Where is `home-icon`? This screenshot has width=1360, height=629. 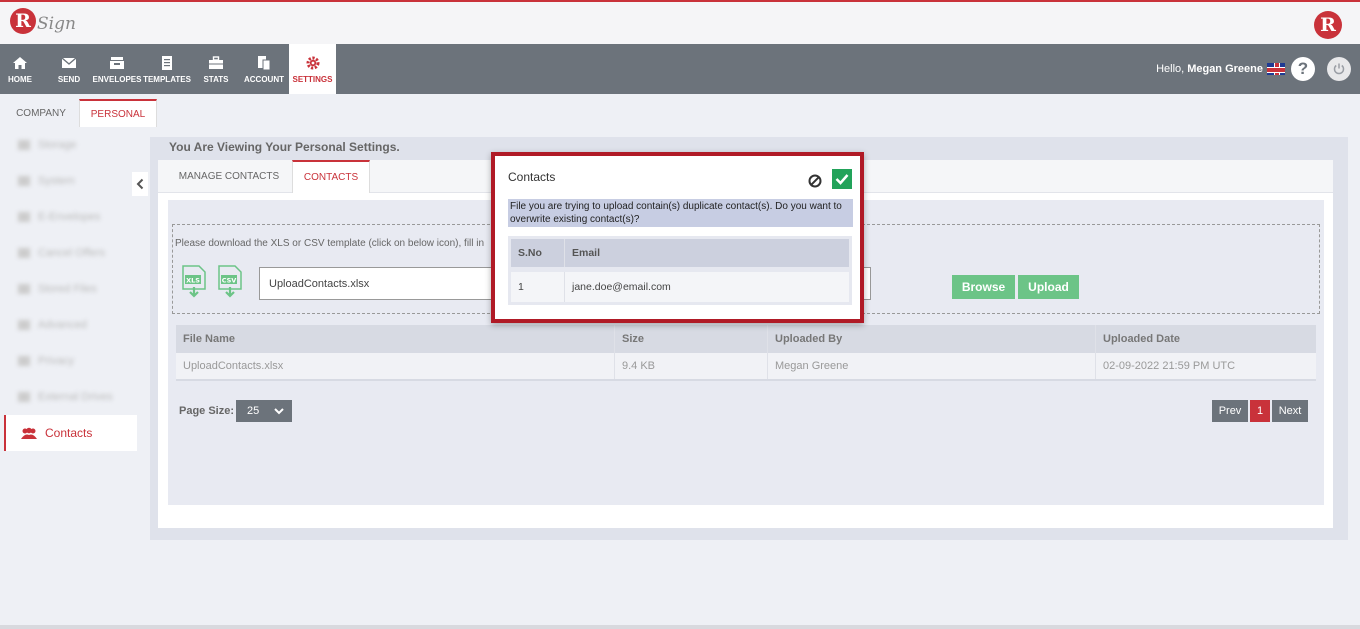
home-icon is located at coordinates (20, 62).